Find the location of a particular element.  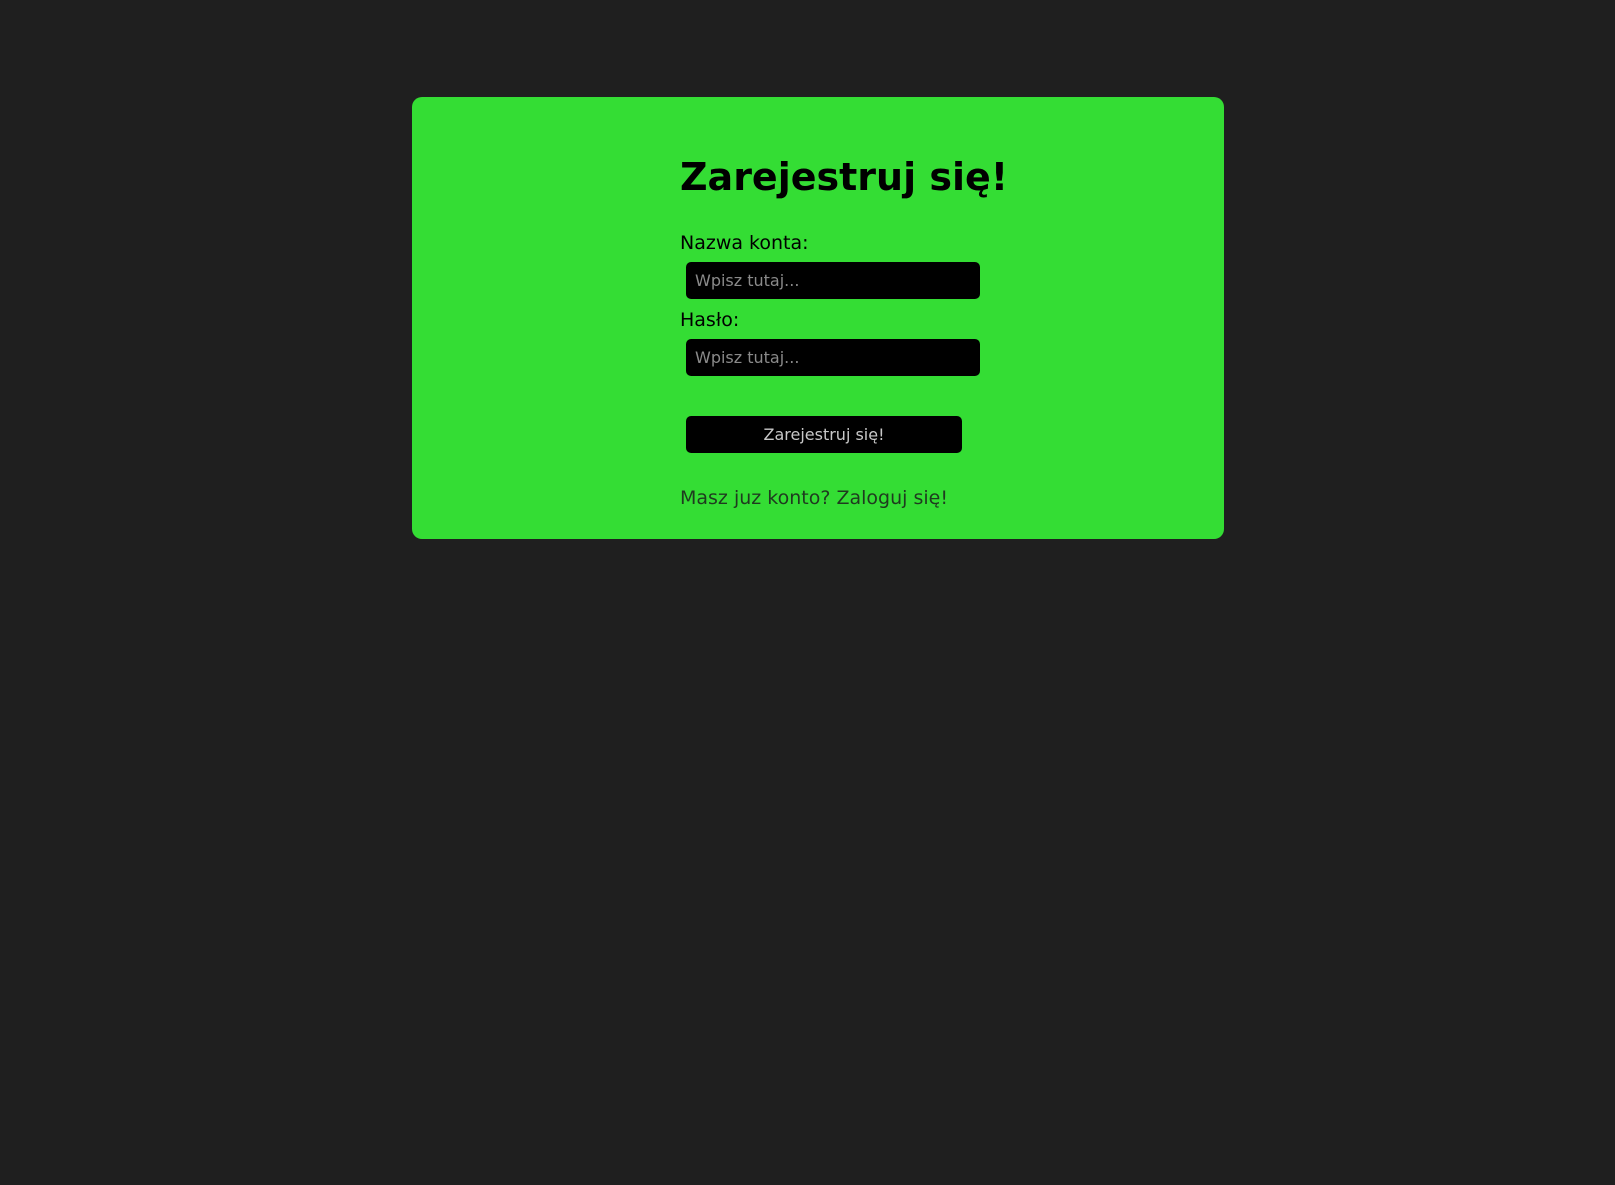

page-title: Zarejestruj się! is located at coordinates (844, 177).